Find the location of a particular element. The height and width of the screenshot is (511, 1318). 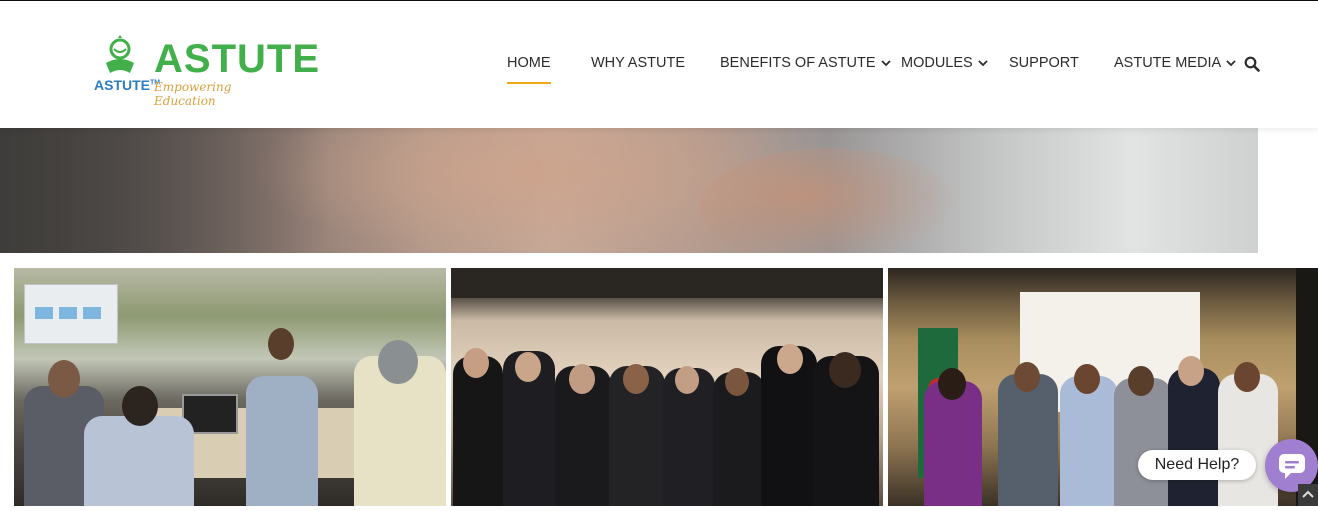

nav-support: SUPPORT is located at coordinates (1044, 63).